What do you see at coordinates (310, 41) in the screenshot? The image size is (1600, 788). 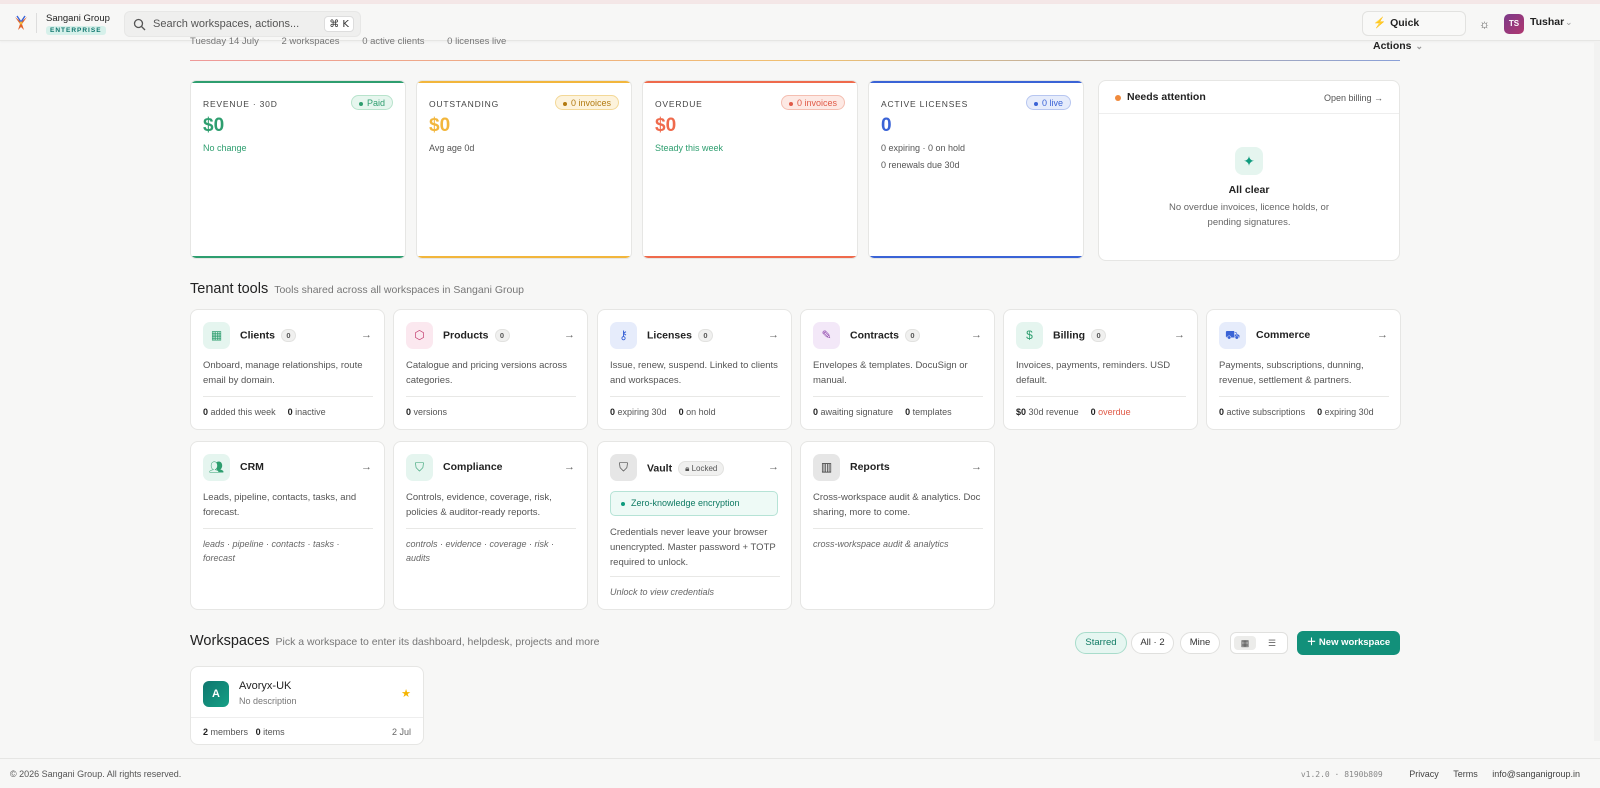 I see `summary-workspaces: 2 workspaces` at bounding box center [310, 41].